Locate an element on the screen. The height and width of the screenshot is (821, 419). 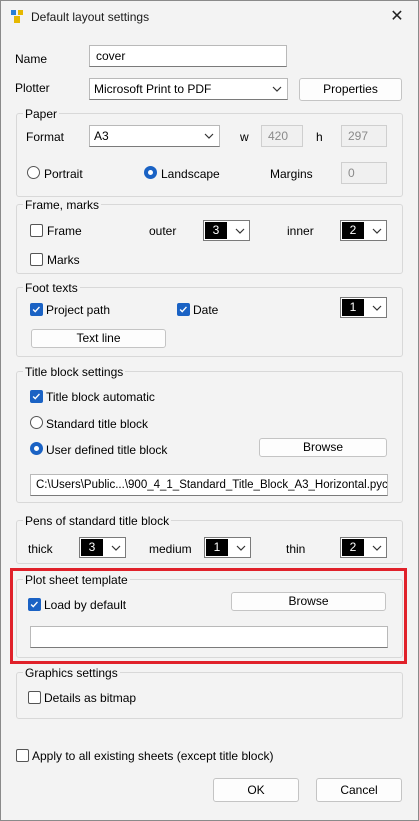
frame-label: Frame is located at coordinates (64, 231).